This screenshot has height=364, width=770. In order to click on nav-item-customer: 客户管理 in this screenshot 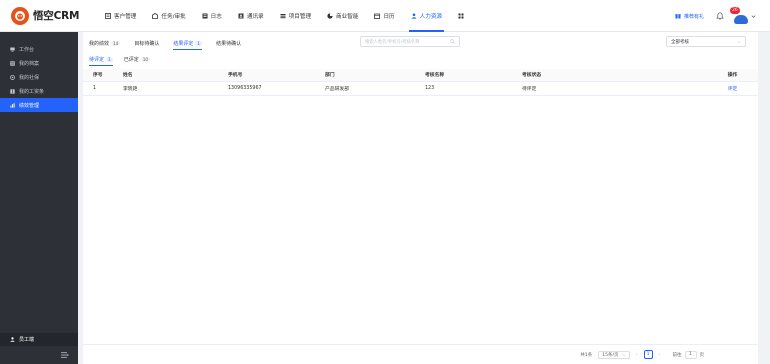, I will do `click(120, 16)`.